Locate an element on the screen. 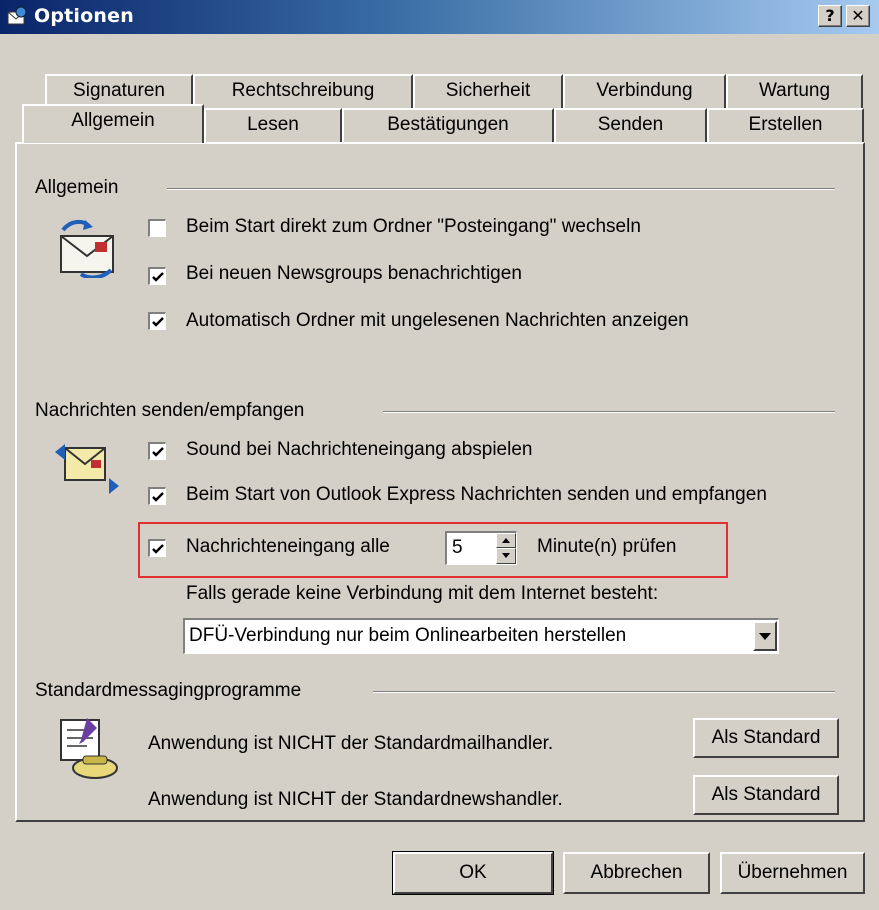 The image size is (879, 910). mail-envelope-icon is located at coordinates (87, 248).